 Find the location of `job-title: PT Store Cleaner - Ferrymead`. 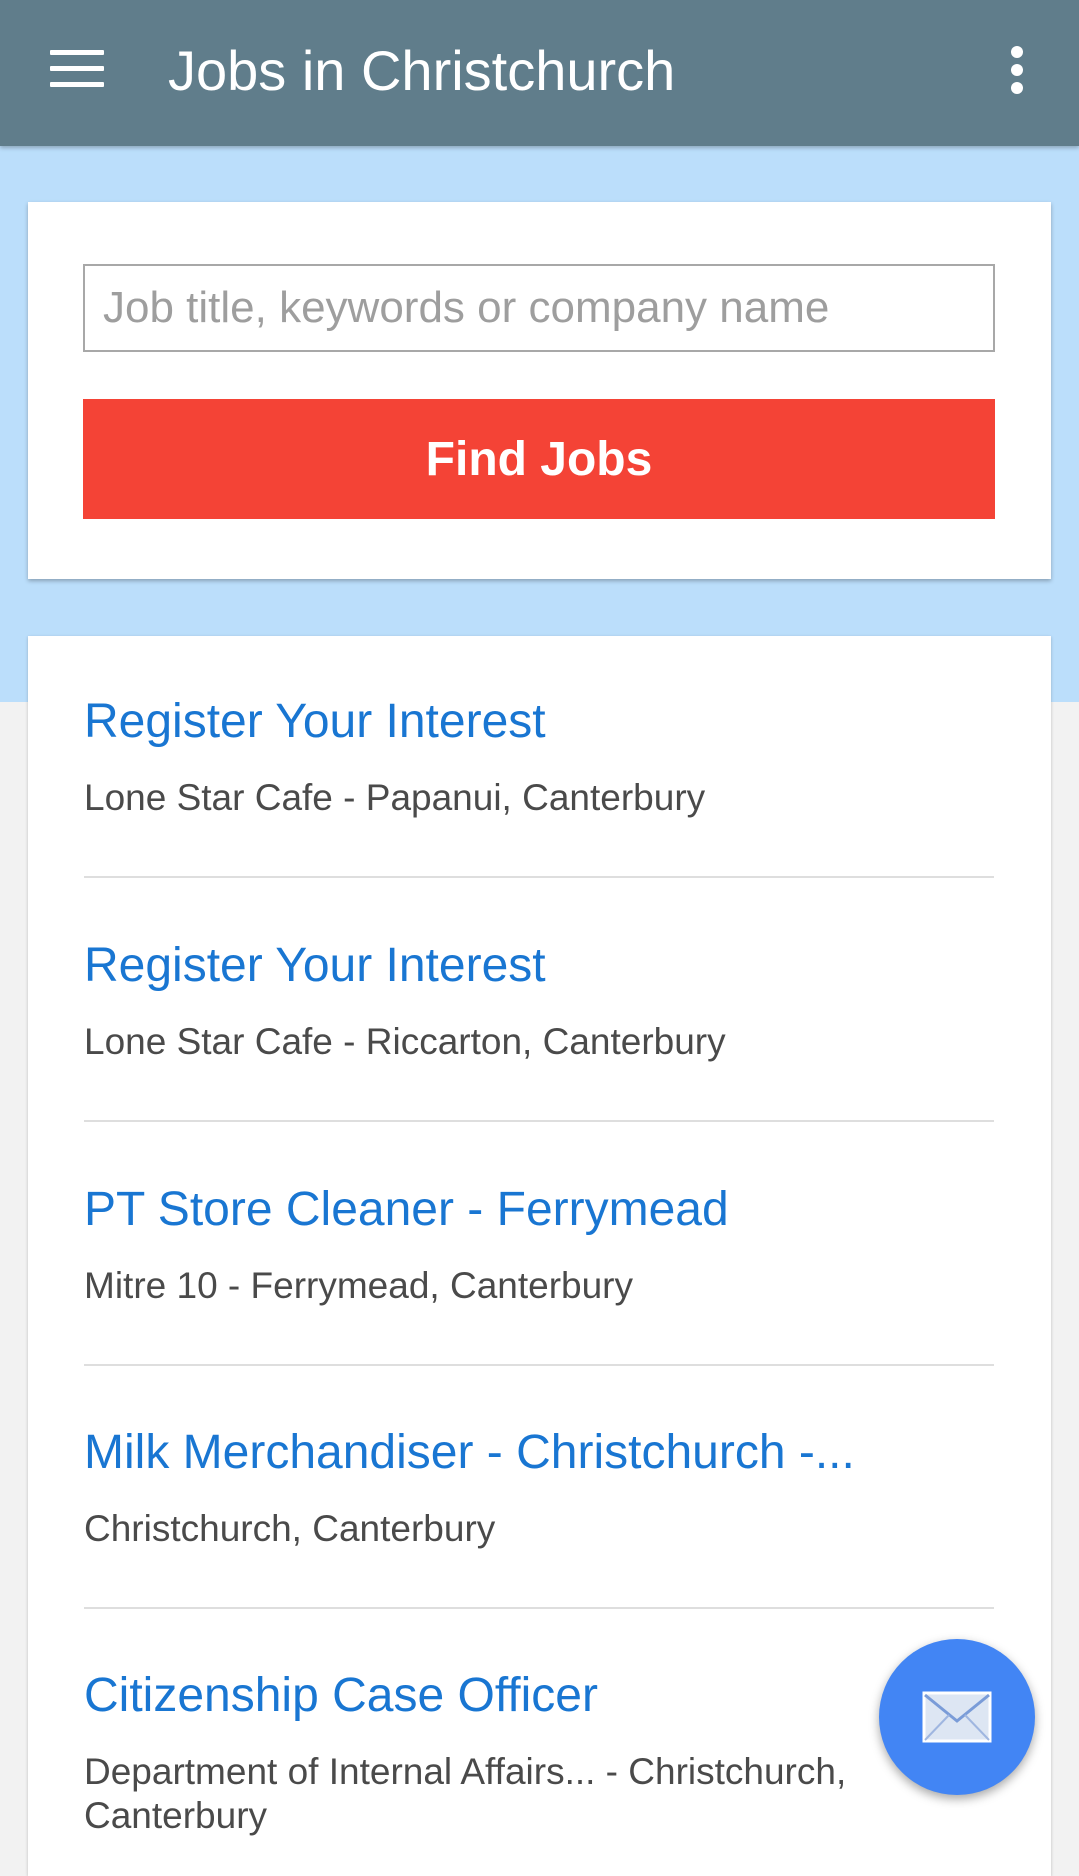

job-title: PT Store Cleaner - Ferrymead is located at coordinates (406, 1210).